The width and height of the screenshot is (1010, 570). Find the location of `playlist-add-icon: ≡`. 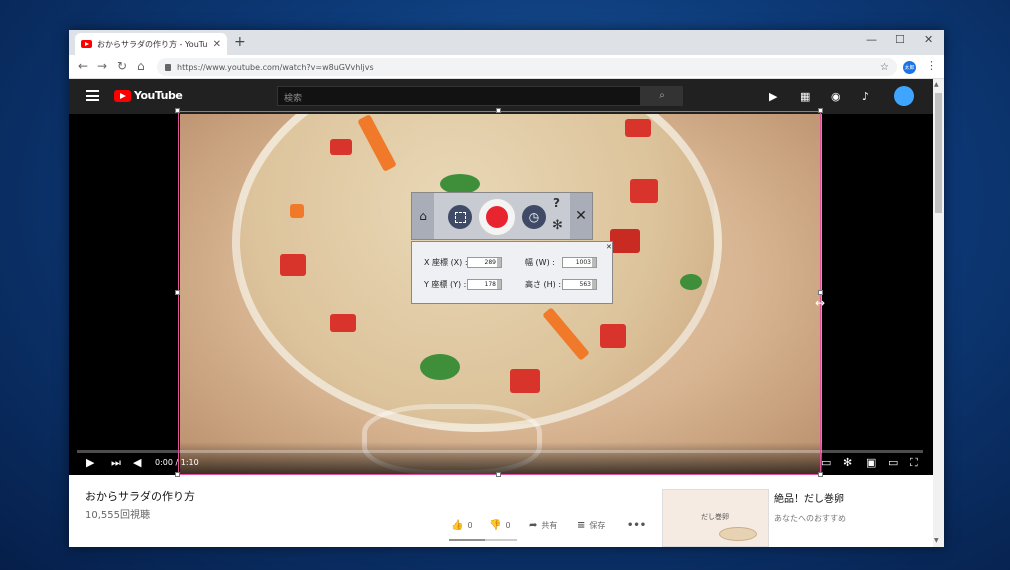

playlist-add-icon: ≡ is located at coordinates (581, 525).